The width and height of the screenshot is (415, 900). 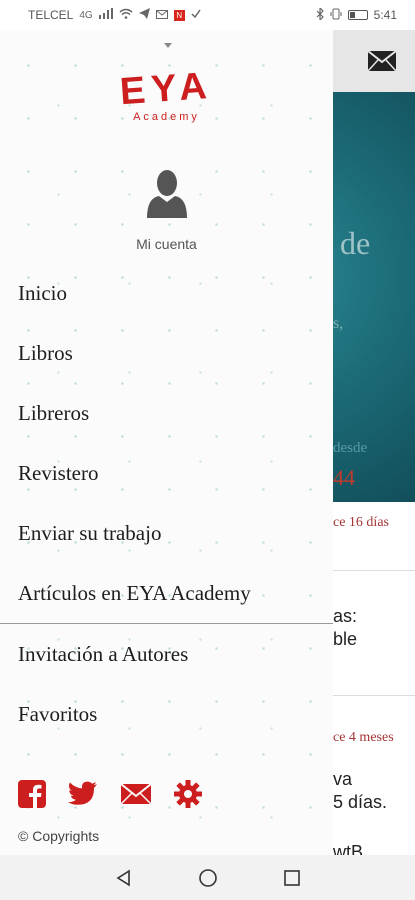 What do you see at coordinates (338, 323) in the screenshot?
I see `hero-subtitle-fragment: s,` at bounding box center [338, 323].